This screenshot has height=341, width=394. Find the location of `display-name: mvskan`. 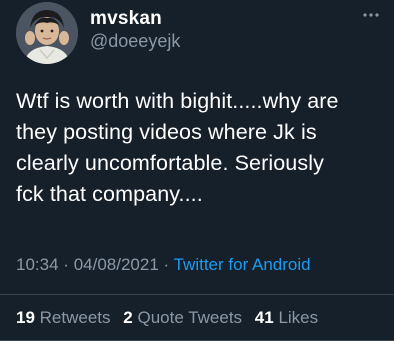

display-name: mvskan is located at coordinates (126, 19).